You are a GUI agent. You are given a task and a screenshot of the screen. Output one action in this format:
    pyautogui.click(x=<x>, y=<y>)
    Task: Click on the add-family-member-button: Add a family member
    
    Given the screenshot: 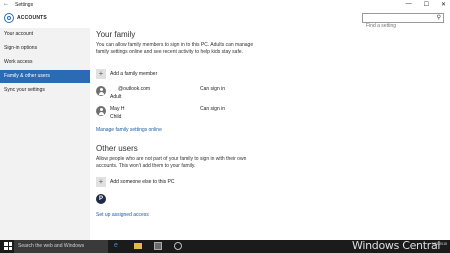 What is the action you would take?
    pyautogui.click(x=133, y=74)
    